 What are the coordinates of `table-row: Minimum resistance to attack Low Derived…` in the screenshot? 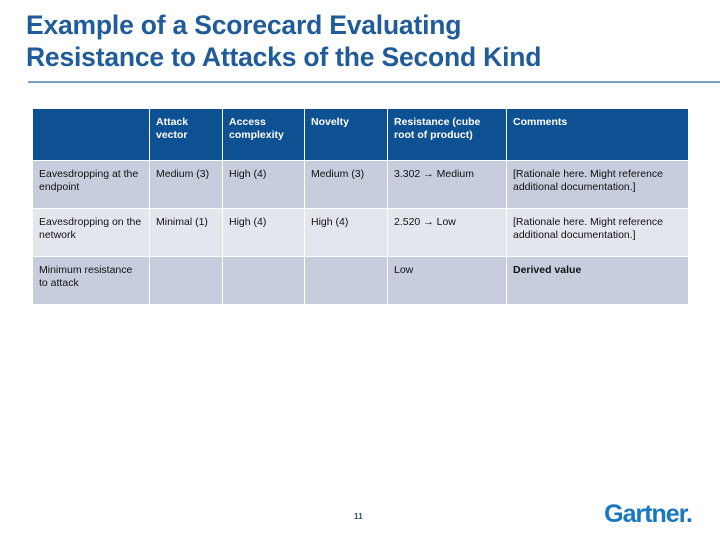 It's located at (360, 280).